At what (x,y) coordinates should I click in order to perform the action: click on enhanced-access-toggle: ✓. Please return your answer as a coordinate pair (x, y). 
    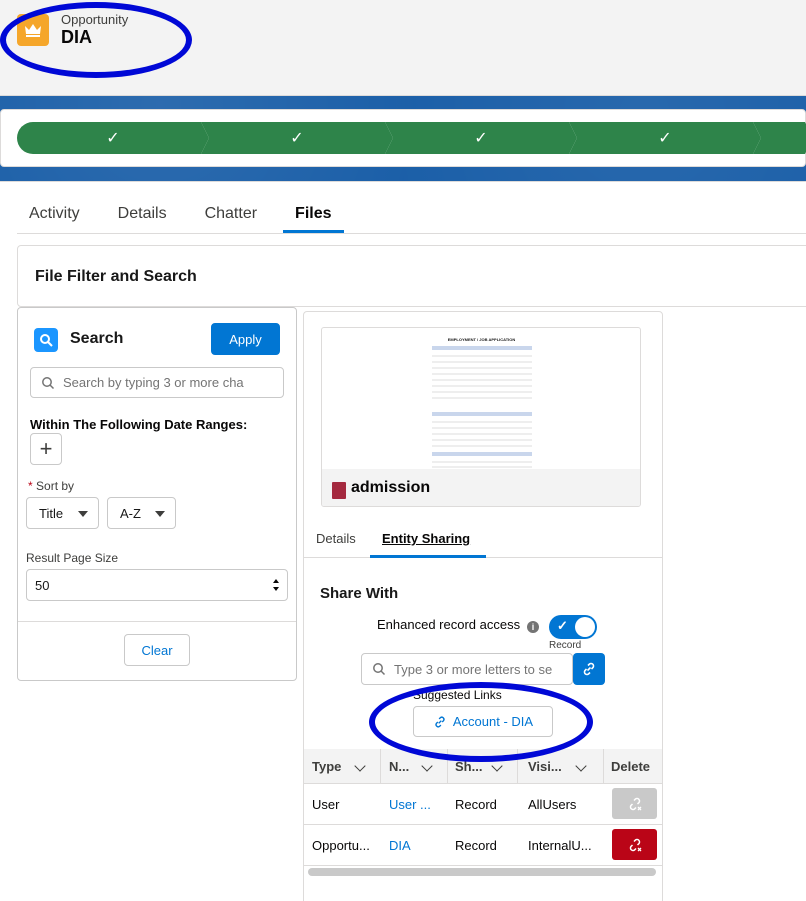
    Looking at the image, I should click on (573, 627).